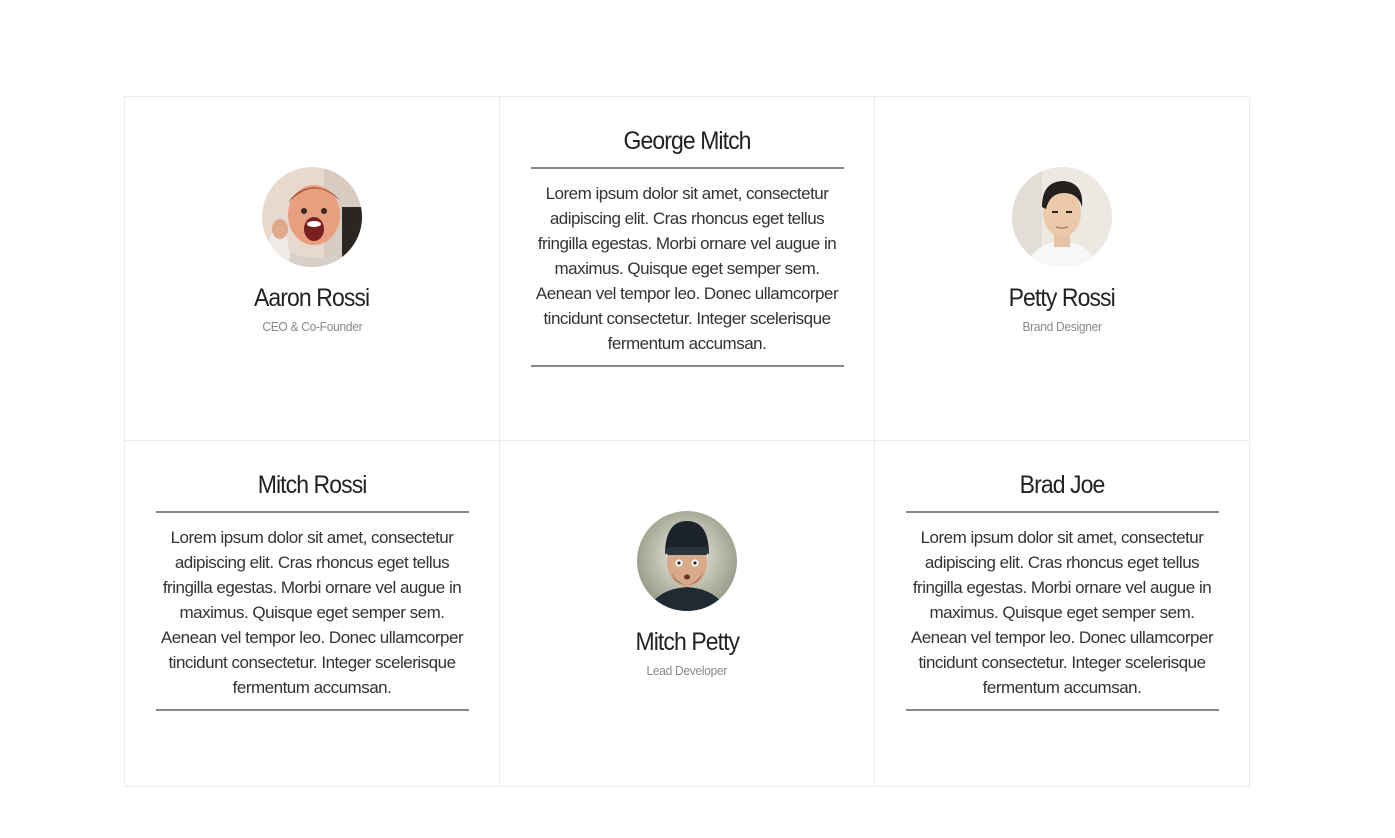 The image size is (1395, 838). I want to click on bio-title: George Mitch, so click(687, 141).